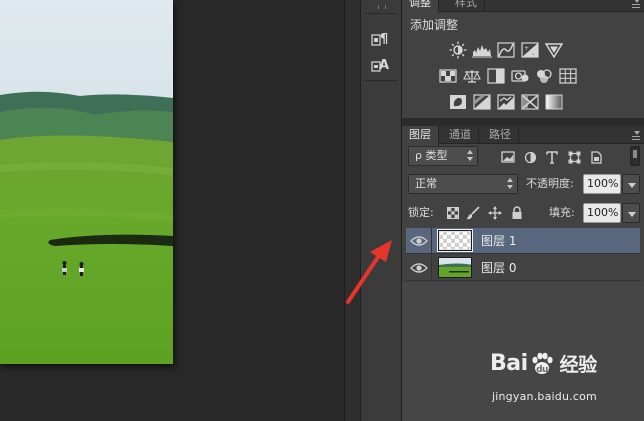 The height and width of the screenshot is (421, 644). I want to click on hue-saturation-icon, so click(448, 76).